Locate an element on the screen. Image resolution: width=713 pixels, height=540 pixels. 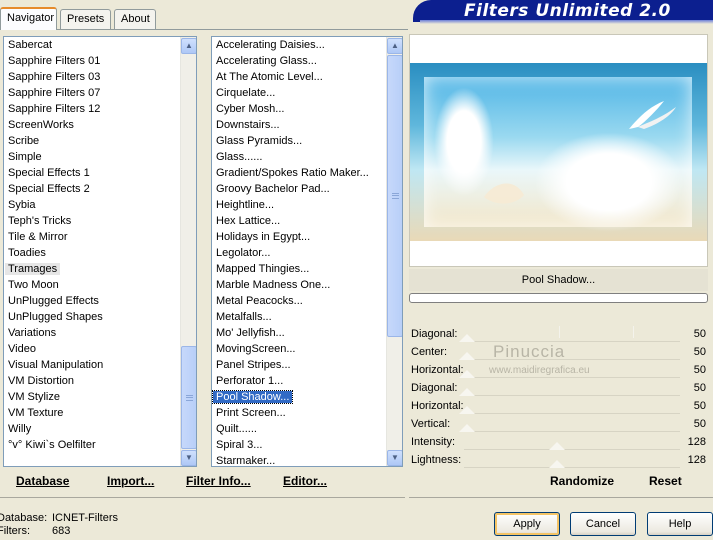
parameter-row: Intensity: 128 is located at coordinates (558, 442).